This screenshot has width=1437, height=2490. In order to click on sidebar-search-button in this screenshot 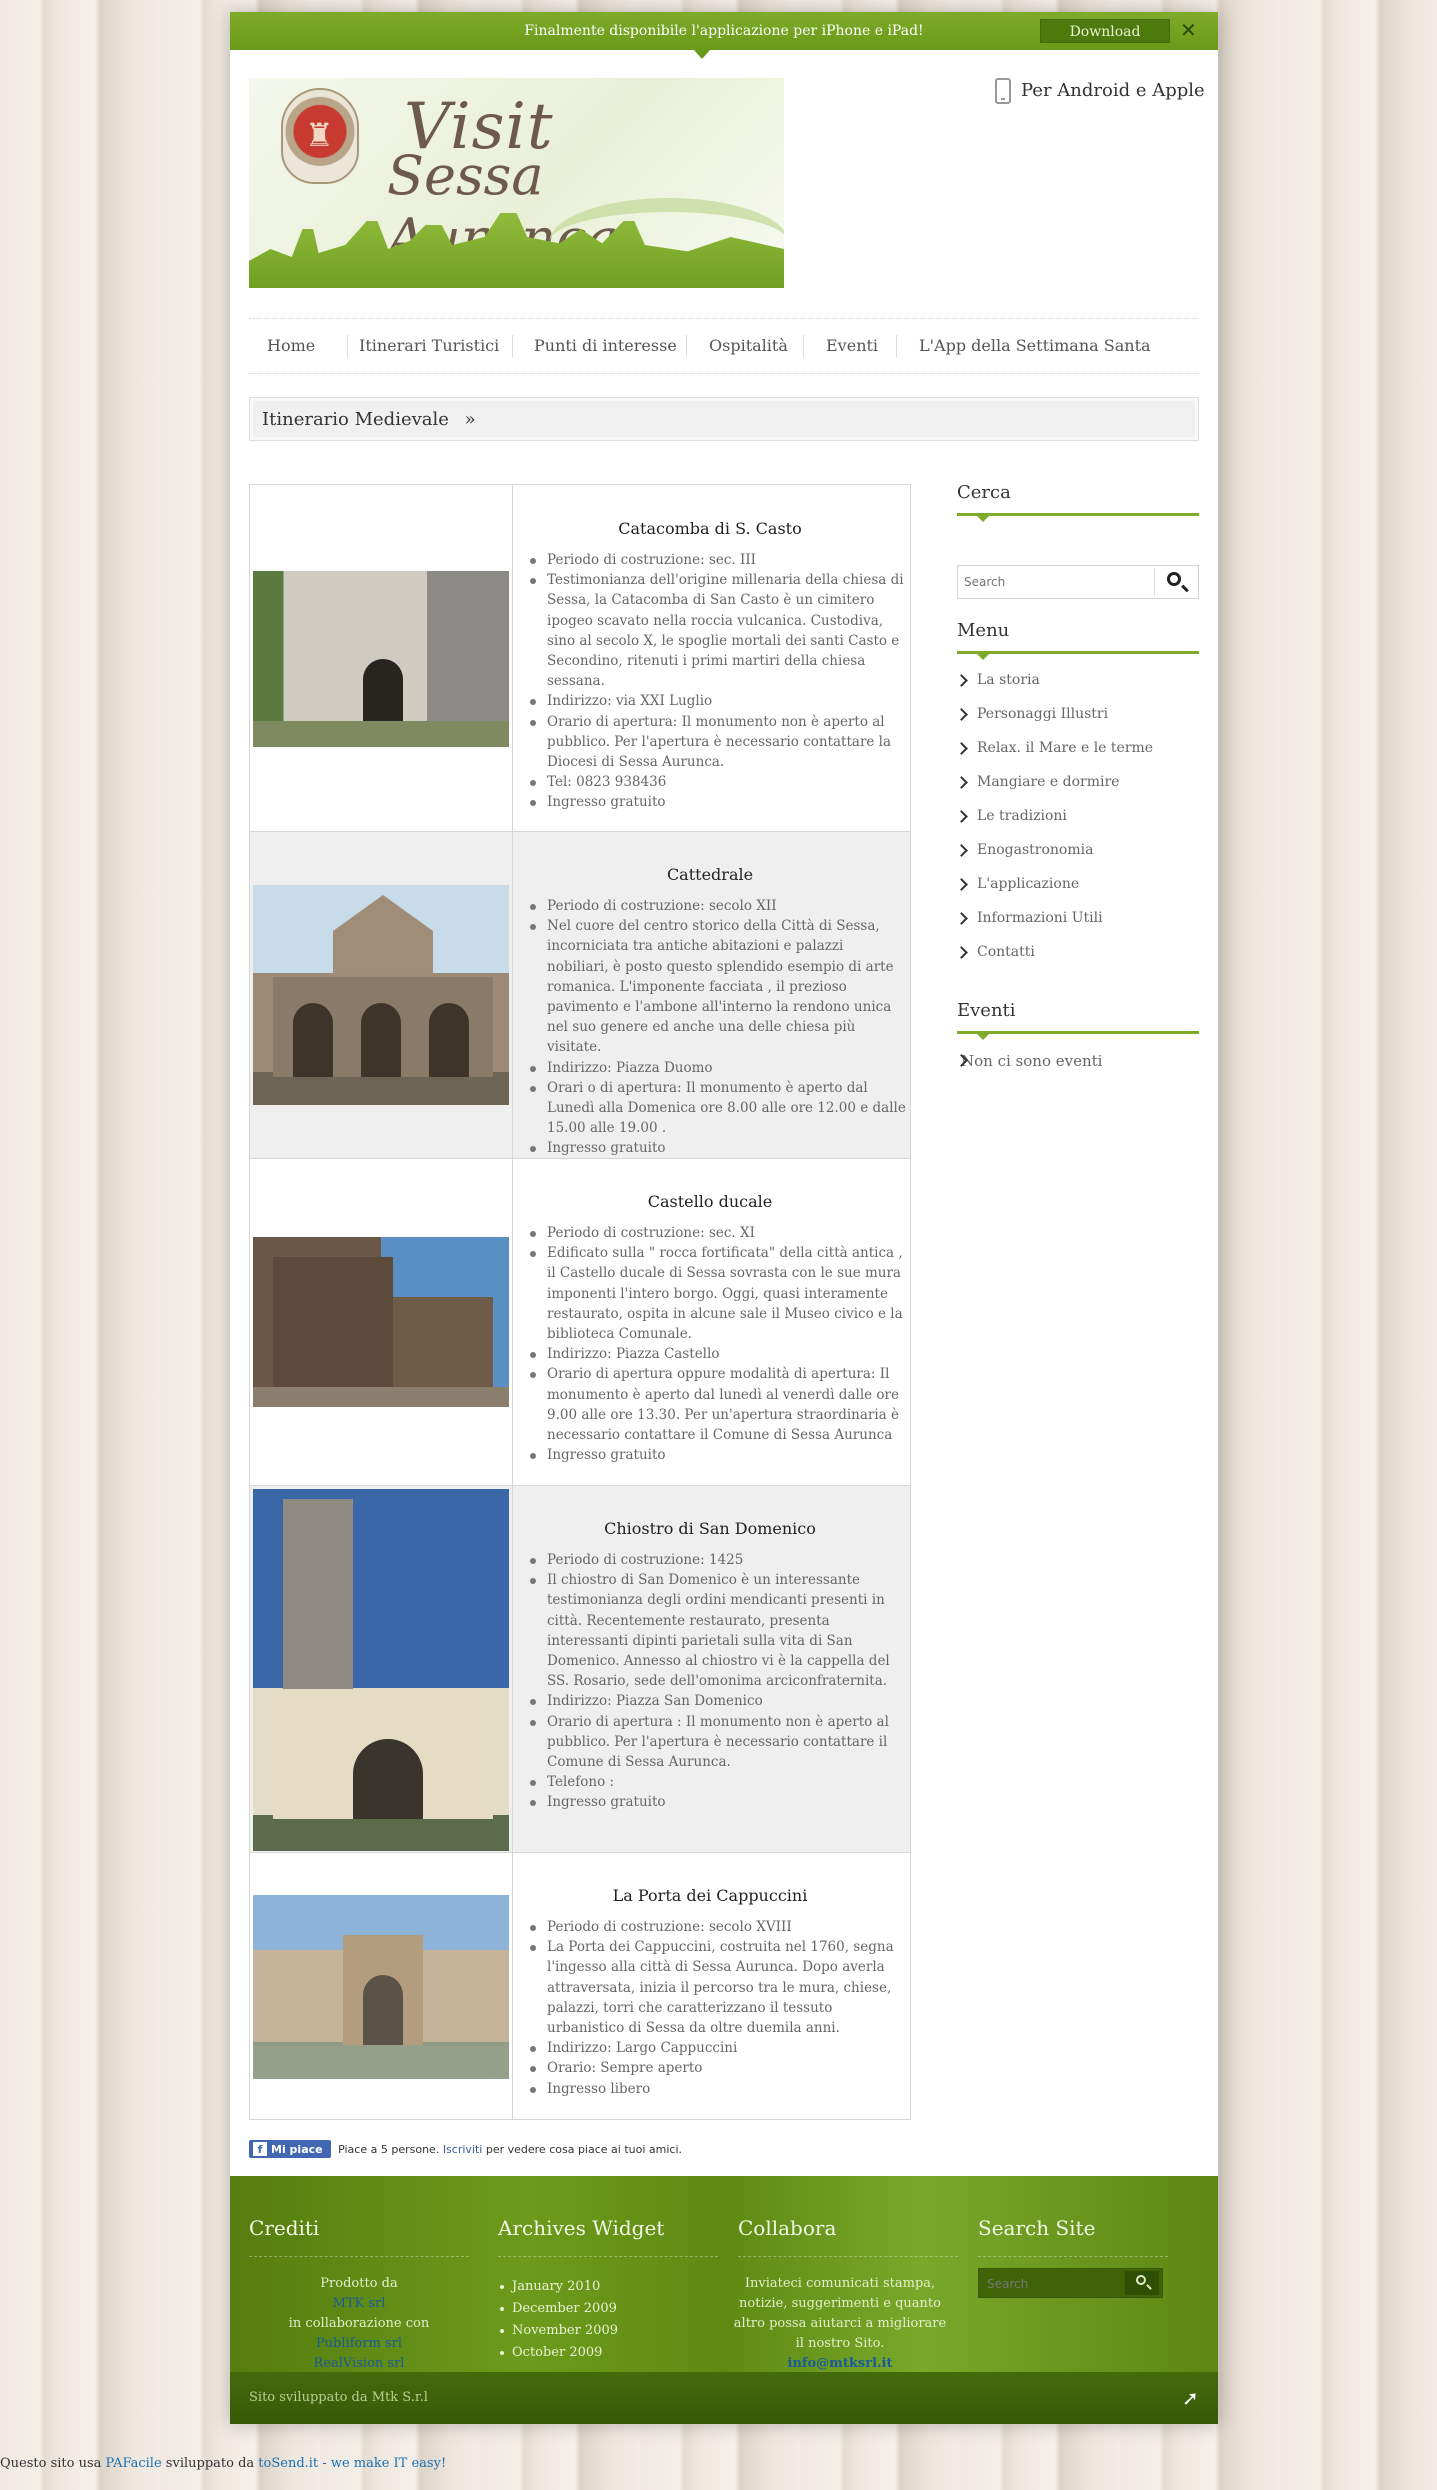, I will do `click(1175, 582)`.